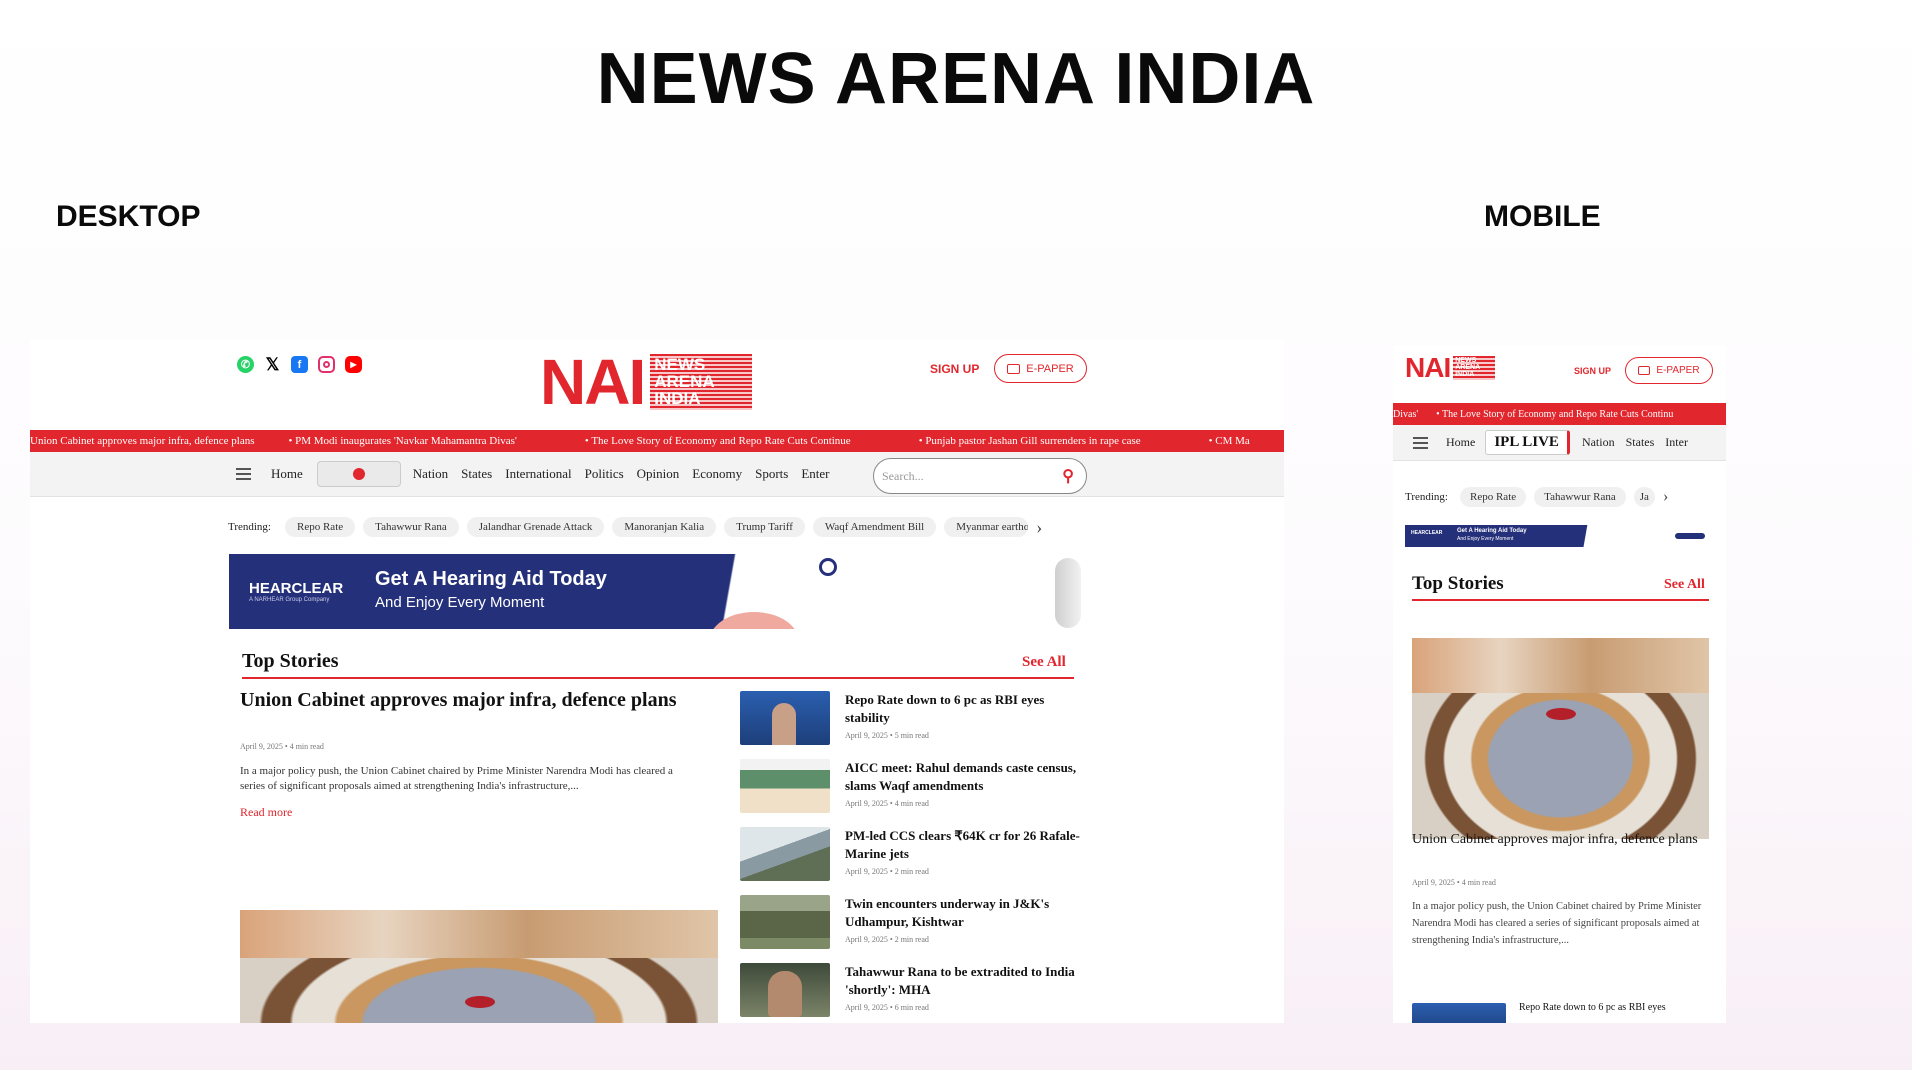 Image resolution: width=1912 pixels, height=1070 pixels. What do you see at coordinates (980, 476) in the screenshot?
I see `search-box: Search... ⚲` at bounding box center [980, 476].